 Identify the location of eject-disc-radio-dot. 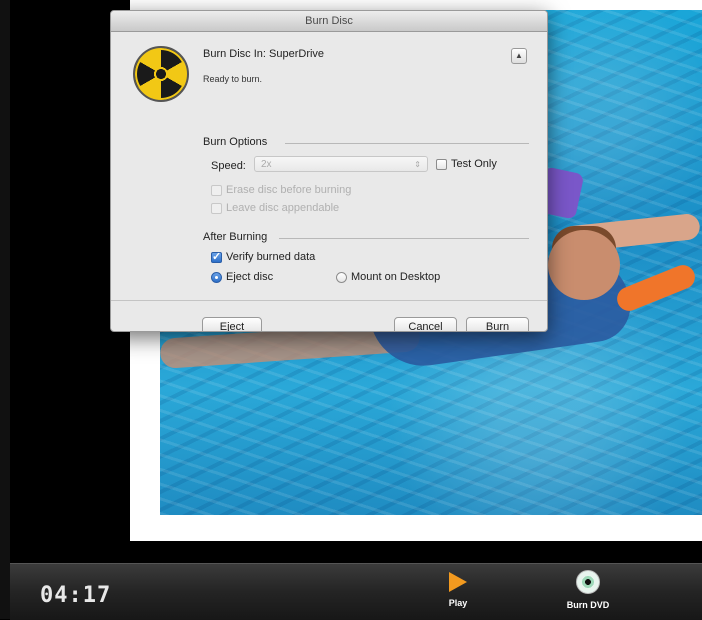
(216, 277).